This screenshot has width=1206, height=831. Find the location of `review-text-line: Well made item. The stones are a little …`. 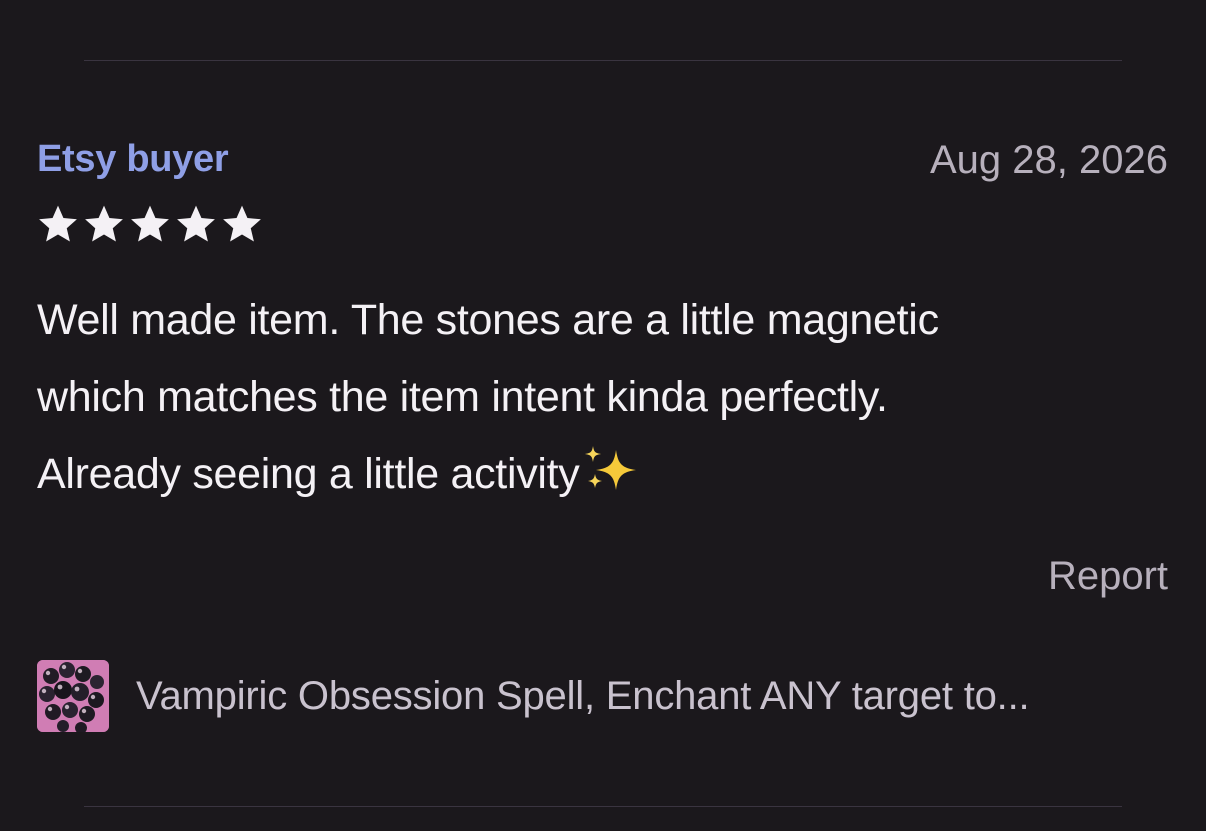

review-text-line: Well made item. The stones are a little … is located at coordinates (488, 320).